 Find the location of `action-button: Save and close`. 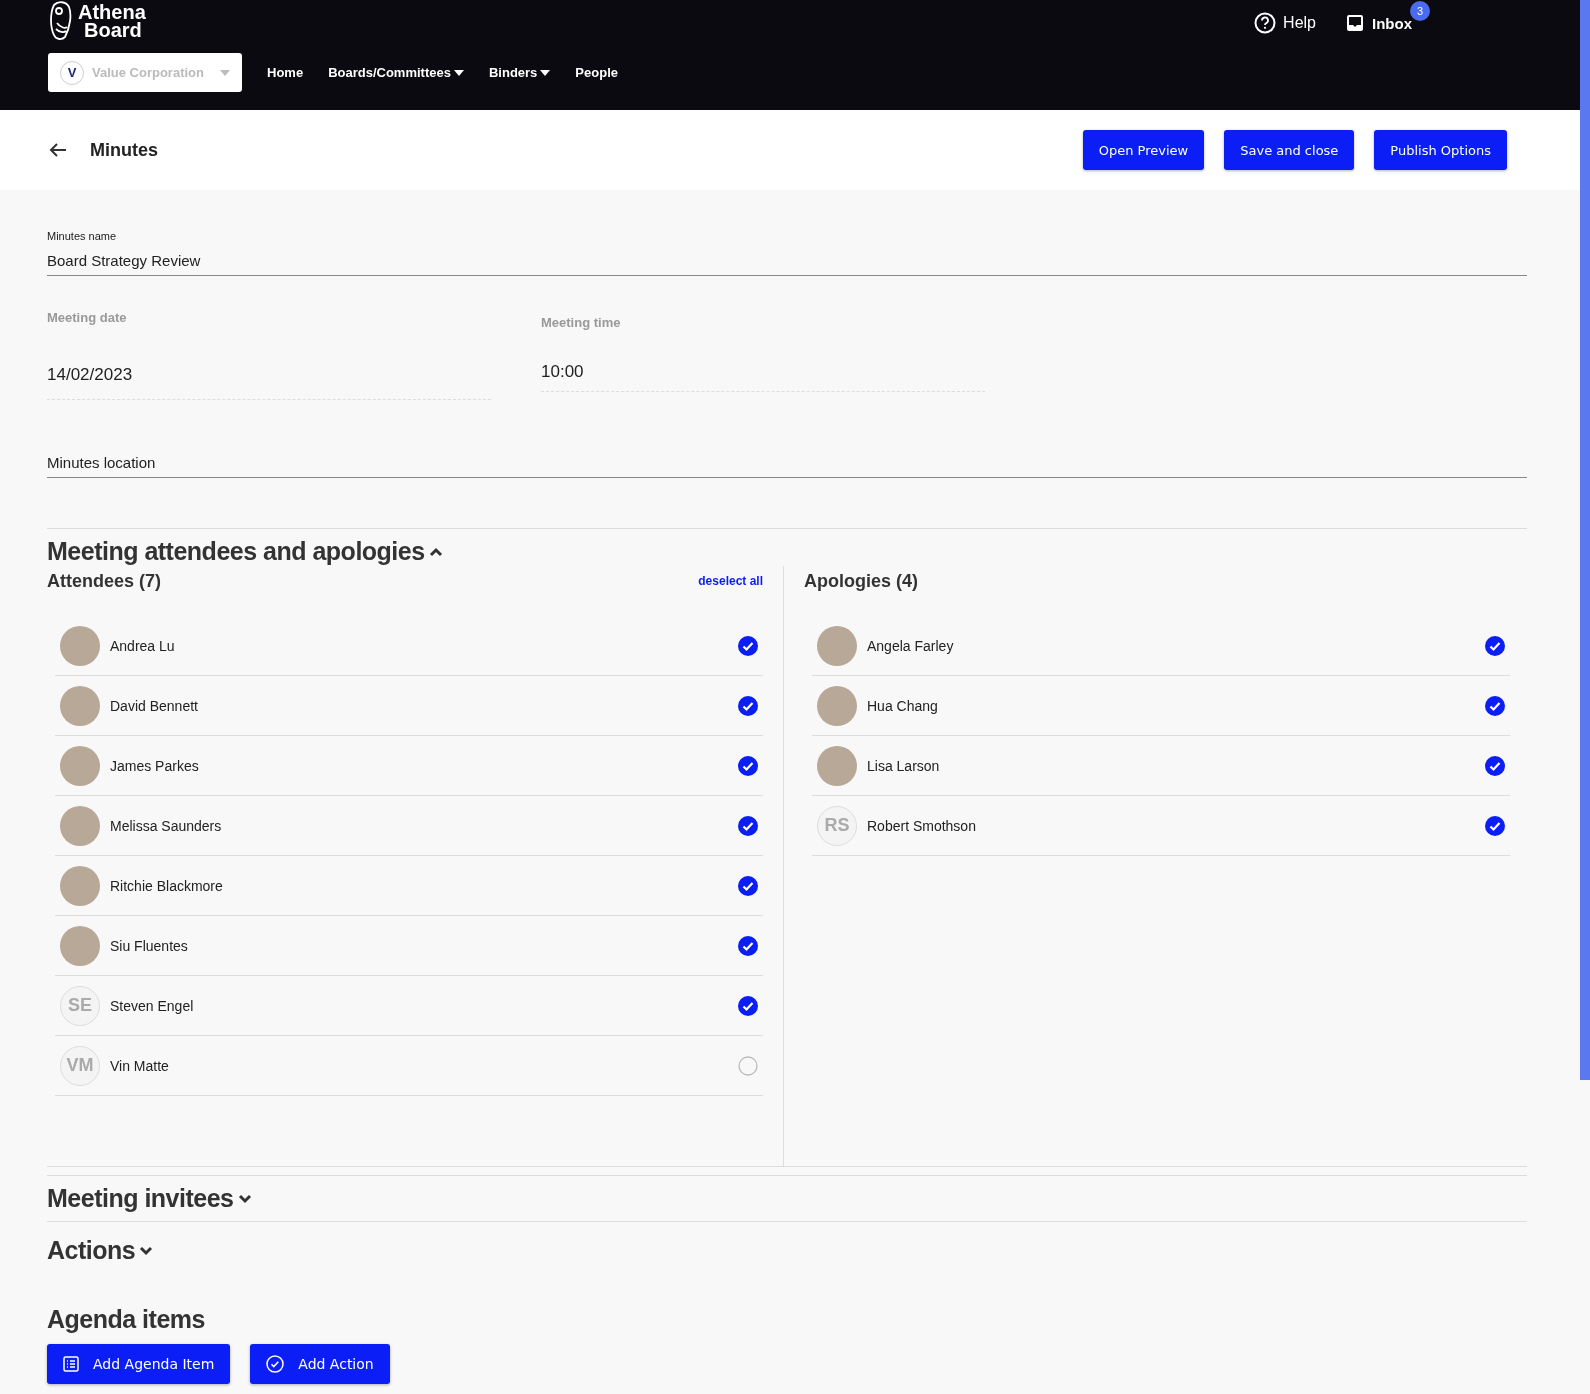

action-button: Save and close is located at coordinates (1289, 150).